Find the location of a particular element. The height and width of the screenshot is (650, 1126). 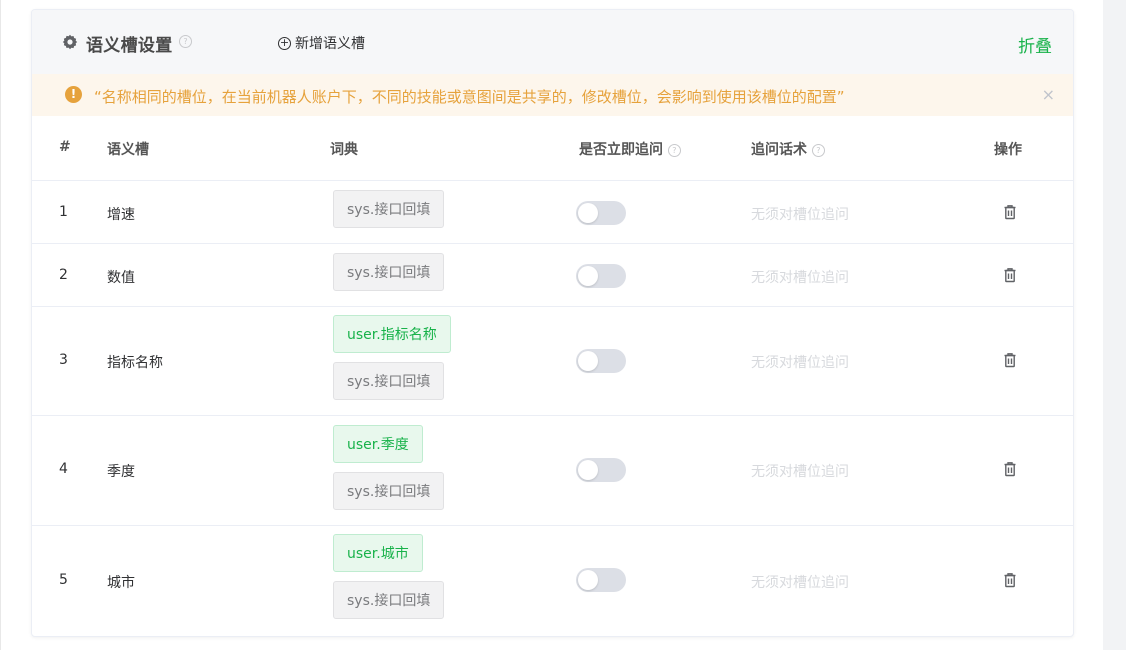

row-index: 5 is located at coordinates (63, 580).